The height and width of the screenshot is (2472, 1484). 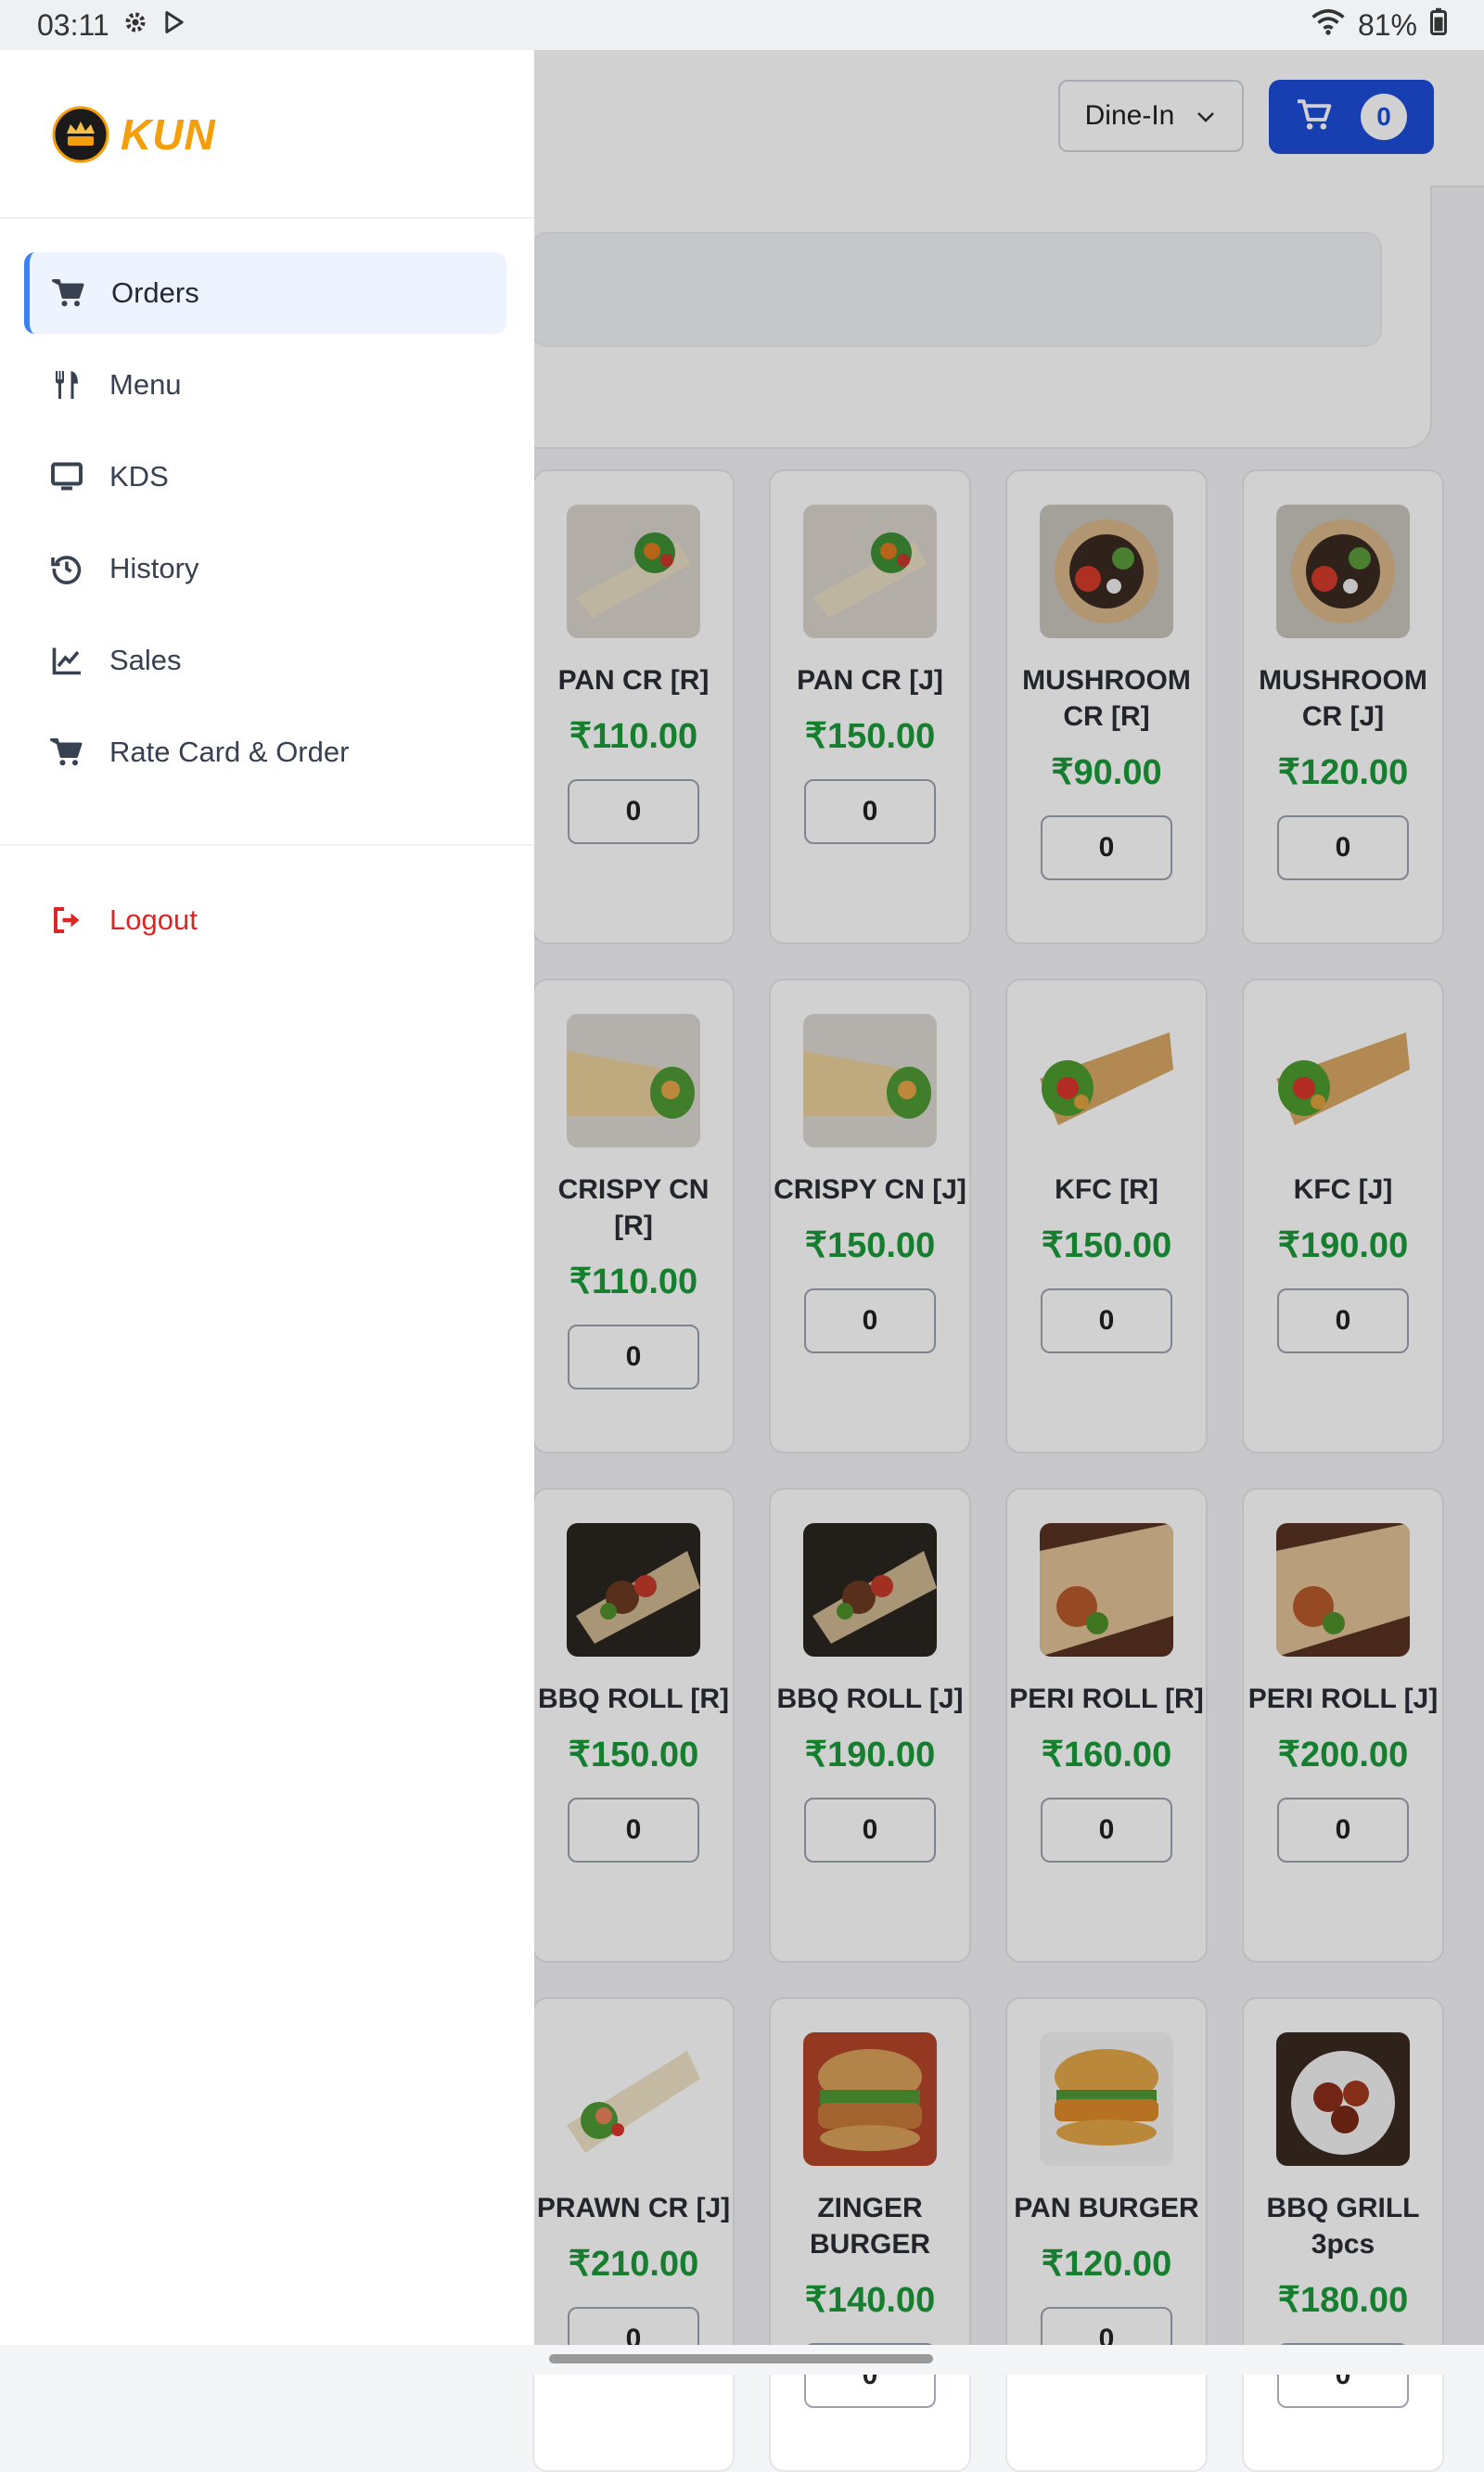 What do you see at coordinates (742, 25) in the screenshot?
I see `status-bar: 03:11 81%` at bounding box center [742, 25].